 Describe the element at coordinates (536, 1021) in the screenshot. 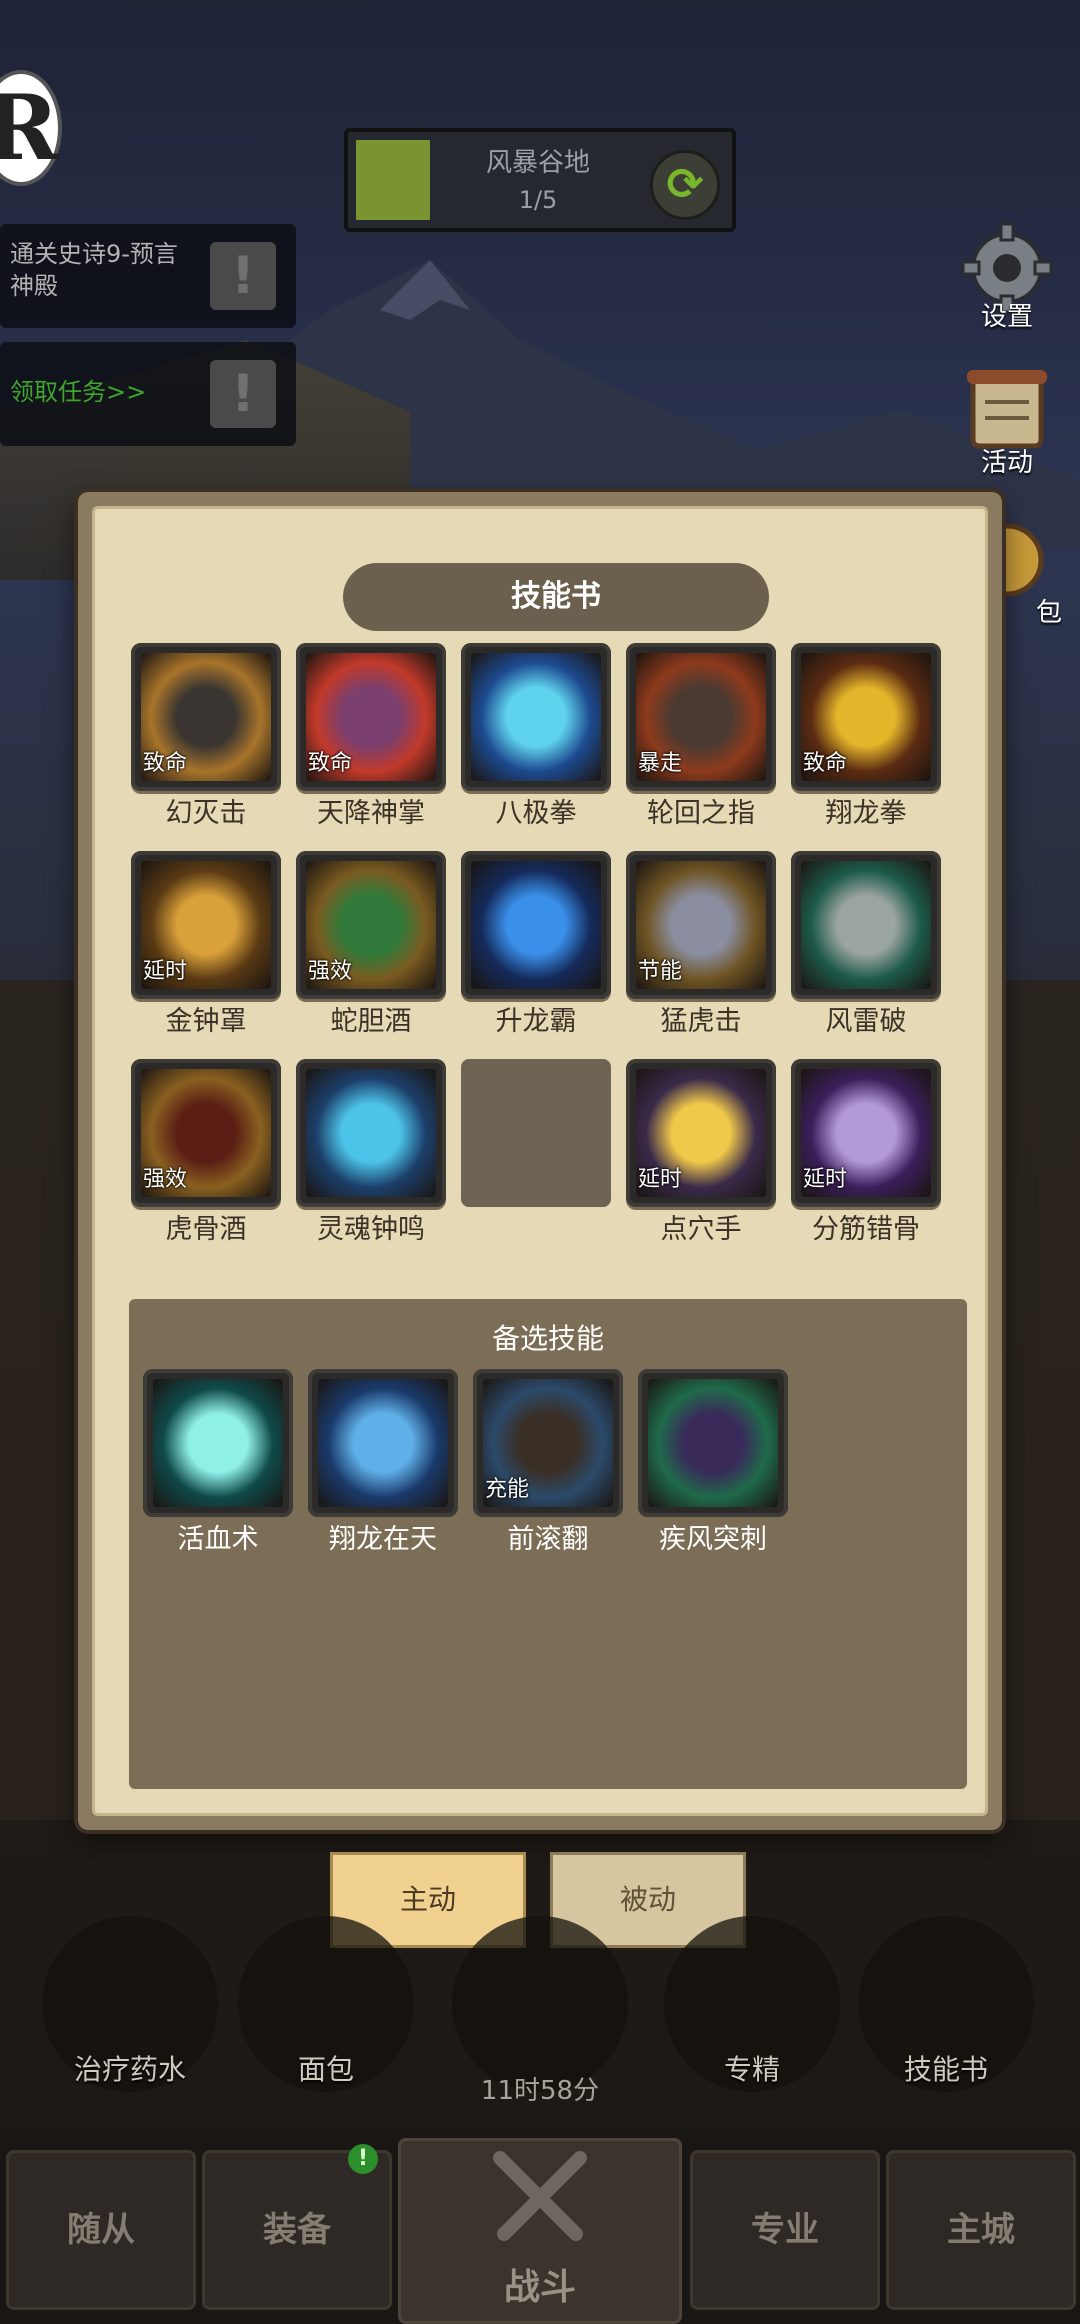

I see `skill-name: 升龙霸` at that location.